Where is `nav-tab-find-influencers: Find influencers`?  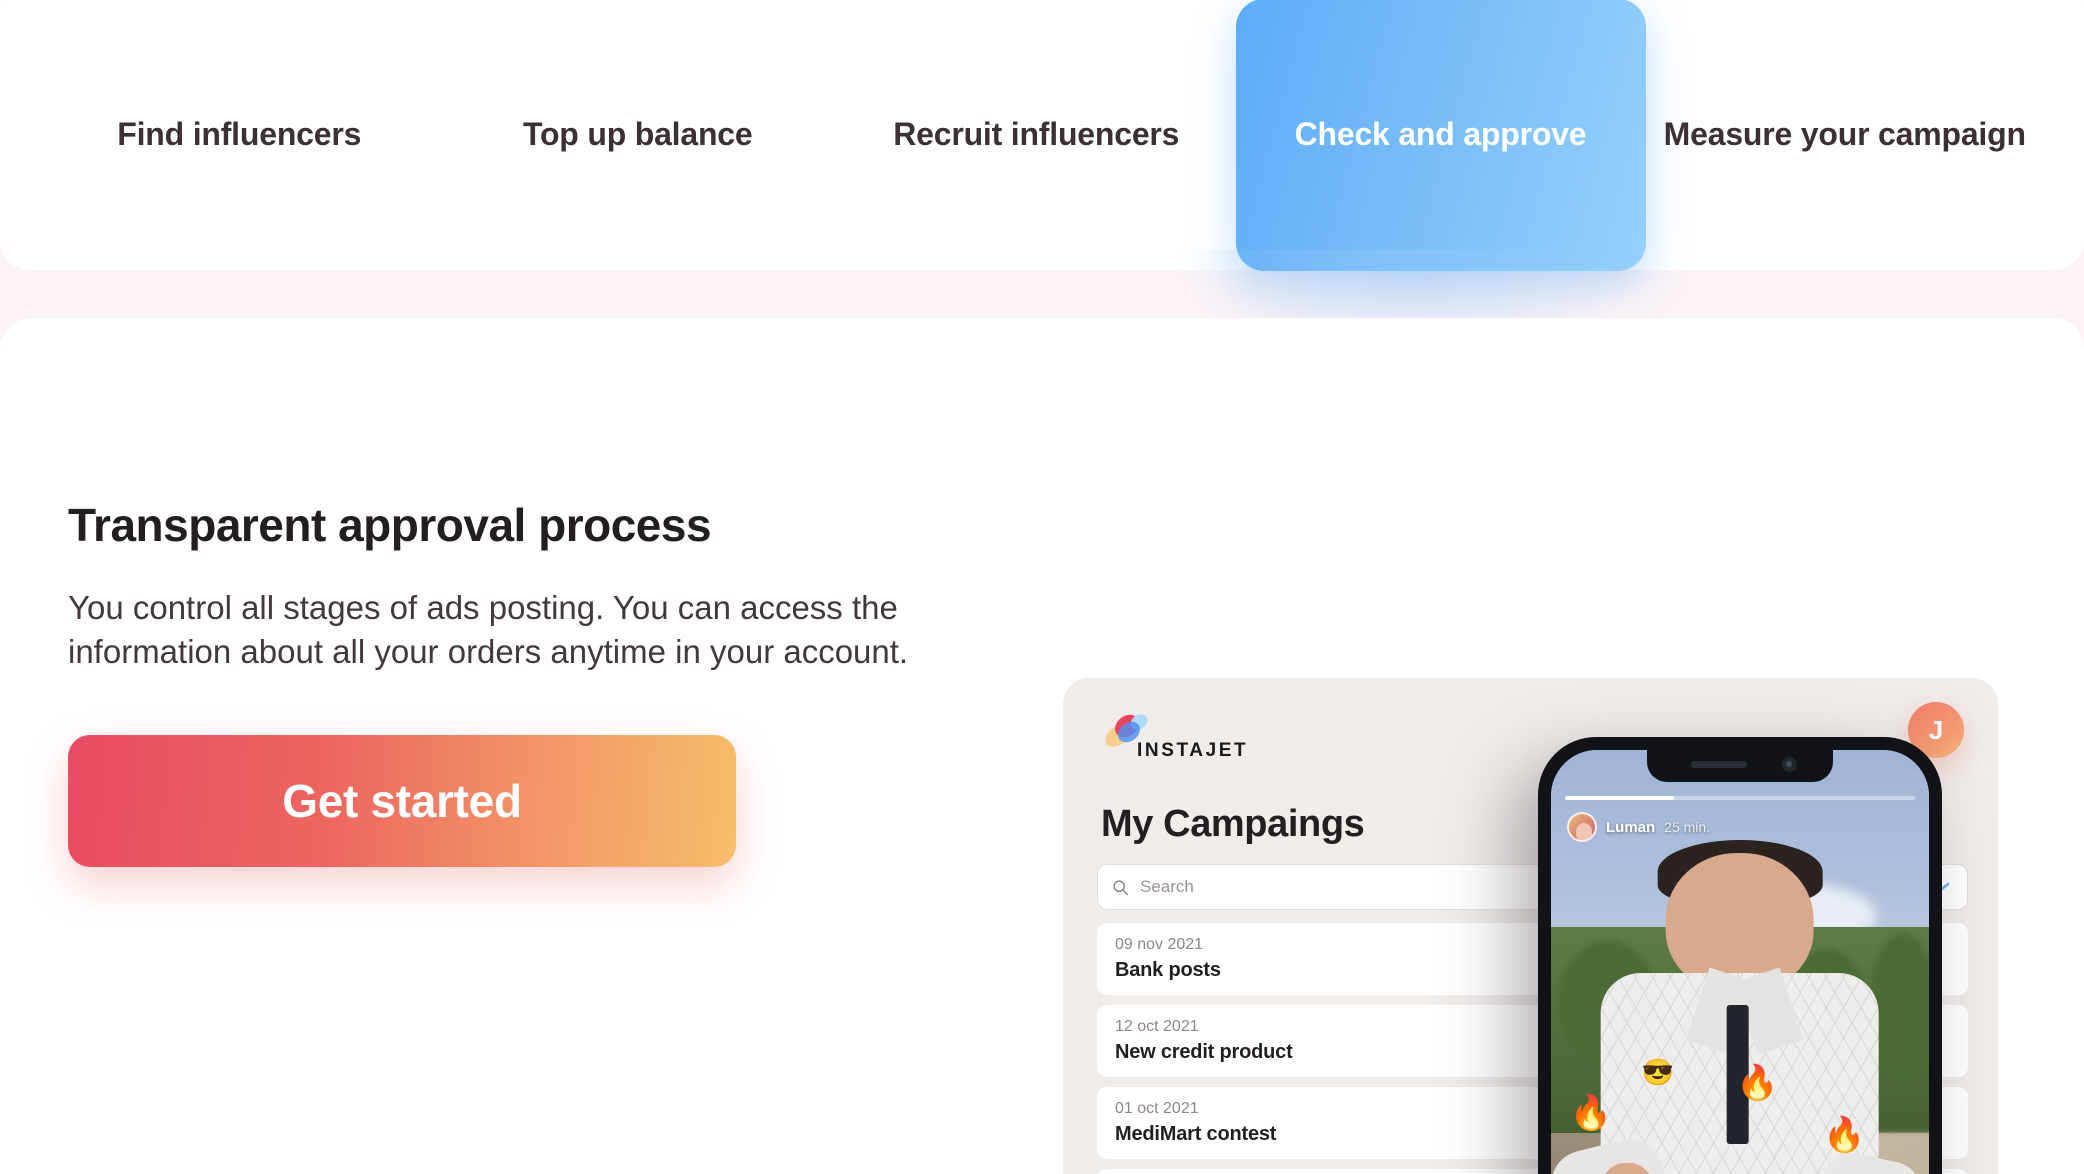
nav-tab-find-influencers: Find influencers is located at coordinates (239, 134).